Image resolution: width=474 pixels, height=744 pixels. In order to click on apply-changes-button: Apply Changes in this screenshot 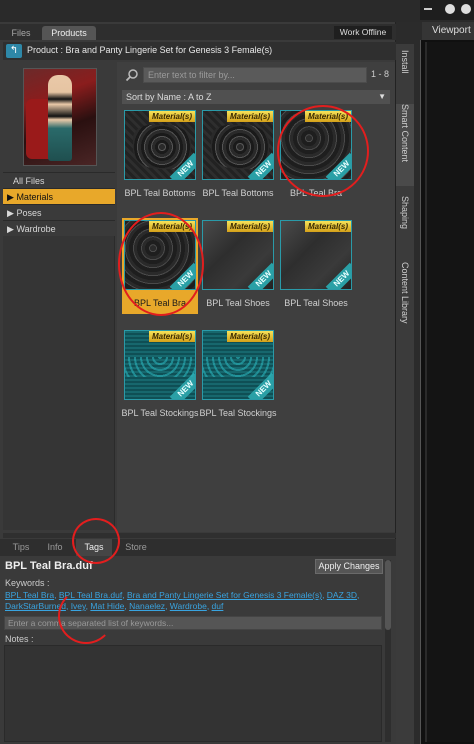, I will do `click(349, 566)`.